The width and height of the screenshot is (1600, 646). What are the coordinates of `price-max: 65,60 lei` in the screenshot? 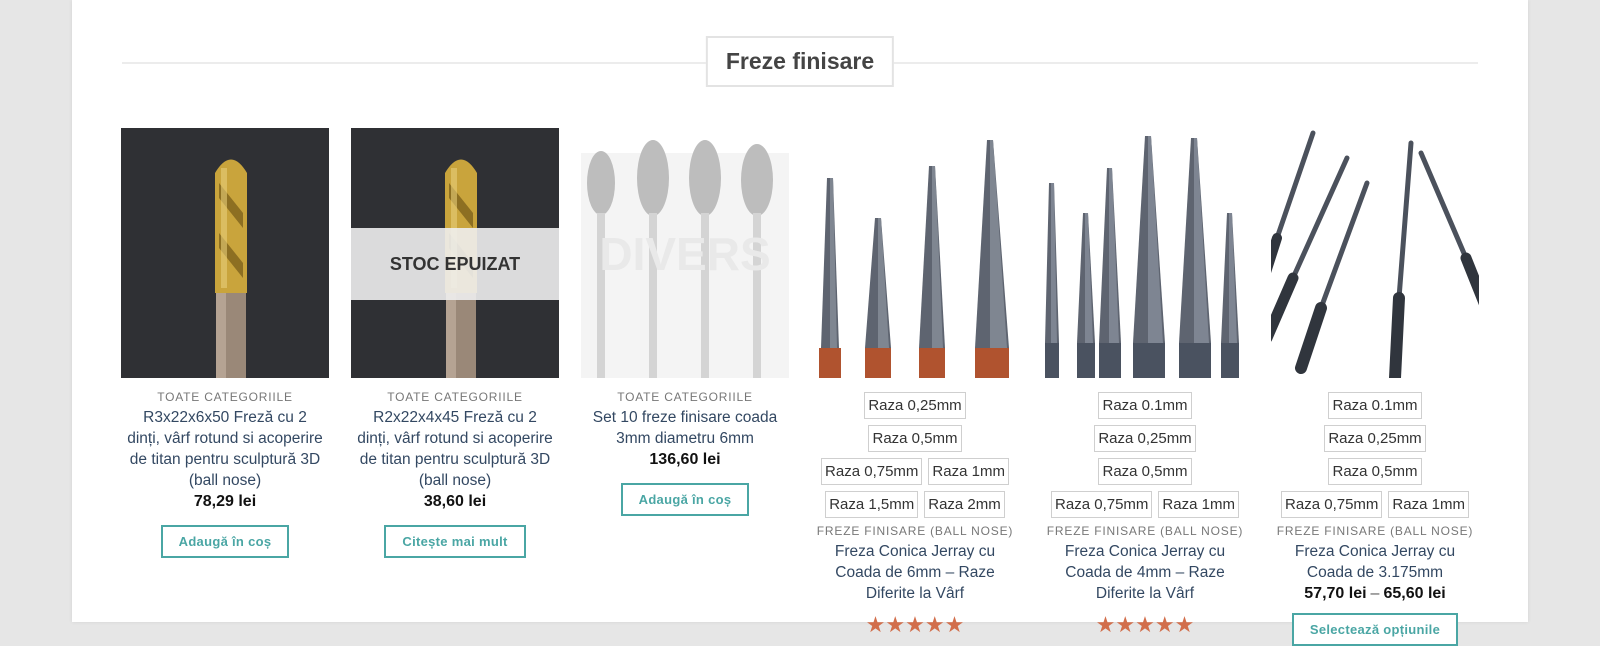 It's located at (1414, 593).